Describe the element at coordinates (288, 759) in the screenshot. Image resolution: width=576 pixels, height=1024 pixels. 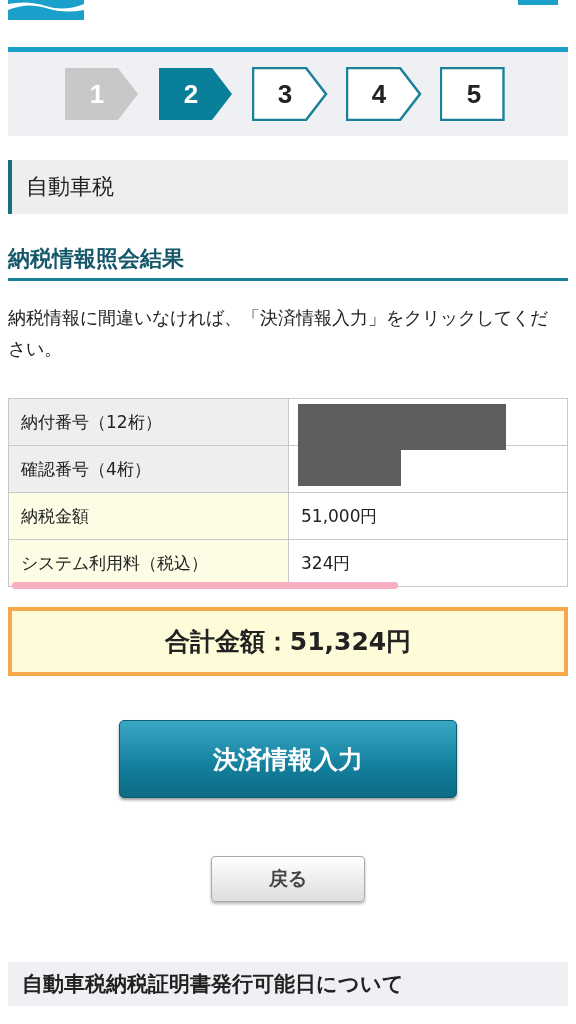
I see `payment-info-button: 決済情報入力` at that location.